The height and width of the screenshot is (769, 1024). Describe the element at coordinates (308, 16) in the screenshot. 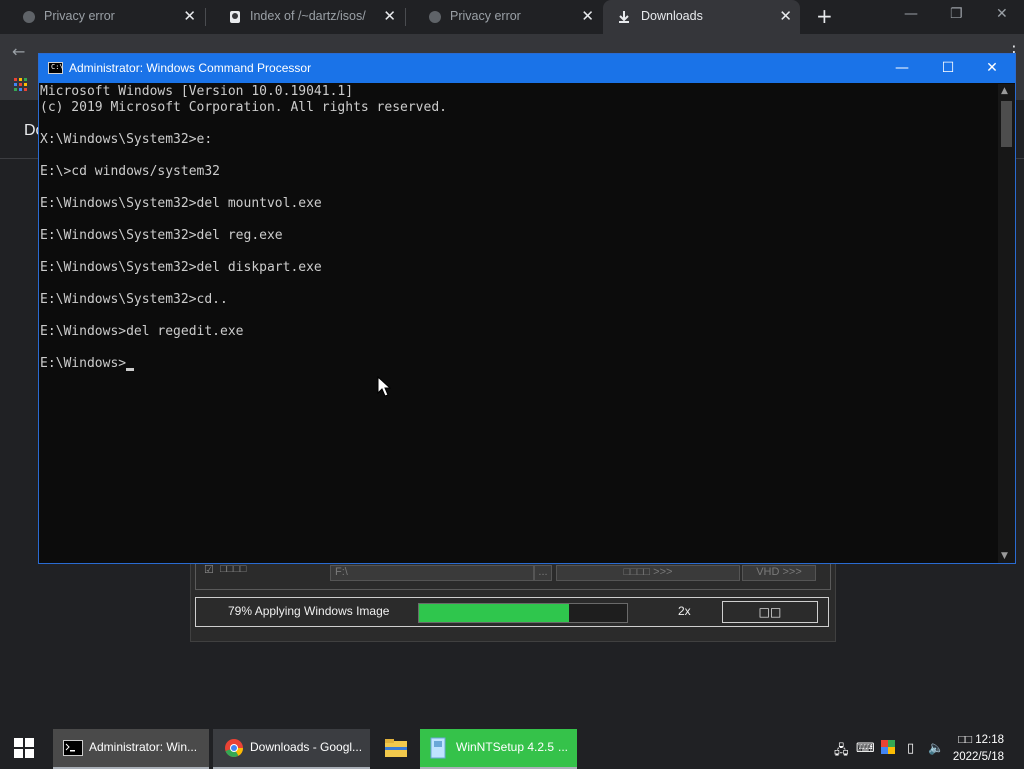

I see `tab-title: Index of /~dartz/isos/` at that location.